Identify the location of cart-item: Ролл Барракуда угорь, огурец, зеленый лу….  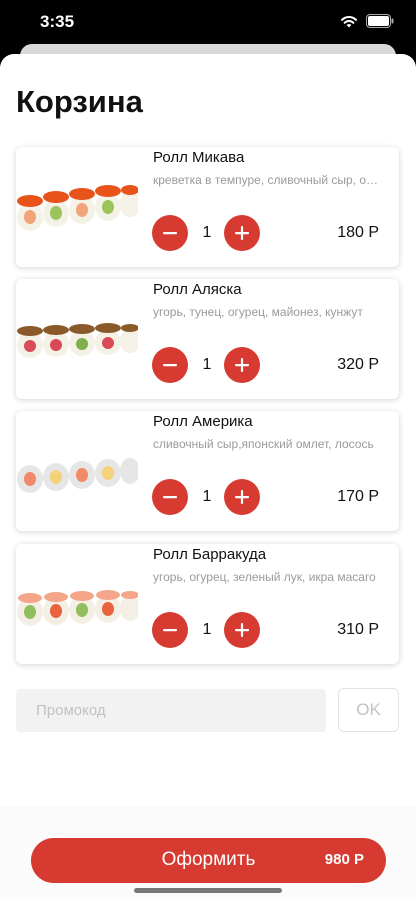
(207, 604).